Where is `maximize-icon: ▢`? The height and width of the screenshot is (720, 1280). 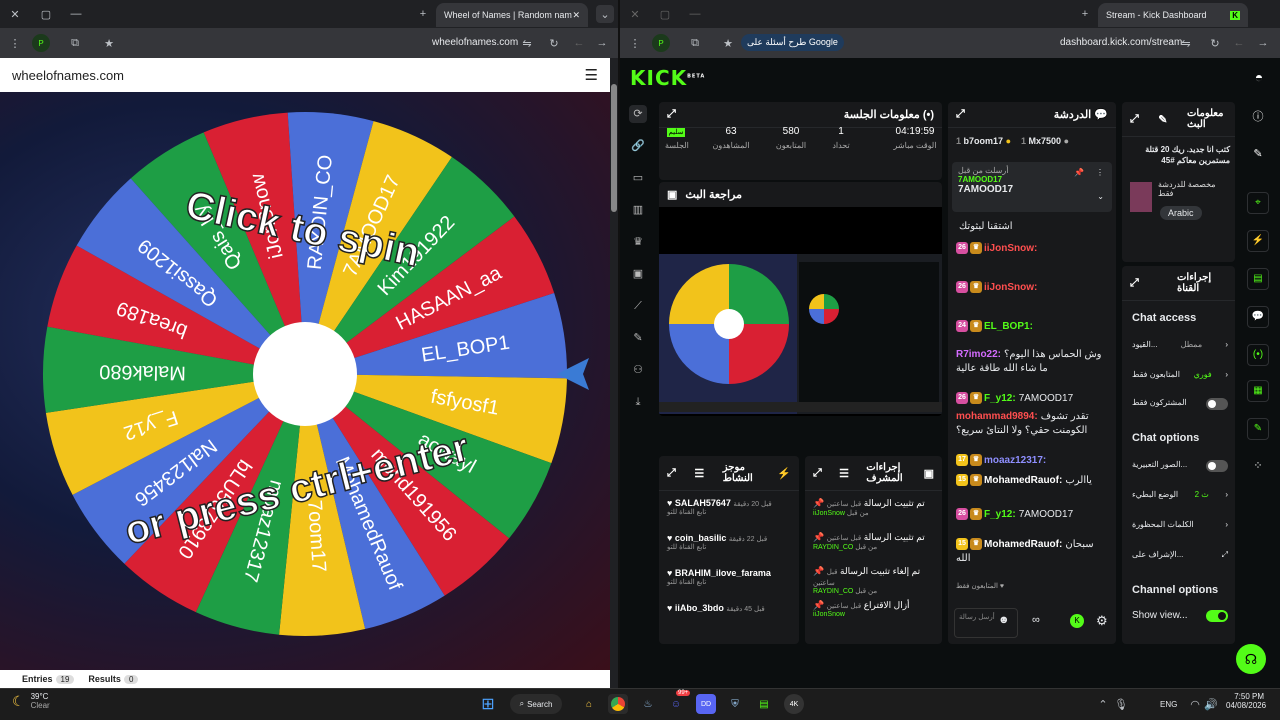 maximize-icon: ▢ is located at coordinates (665, 14).